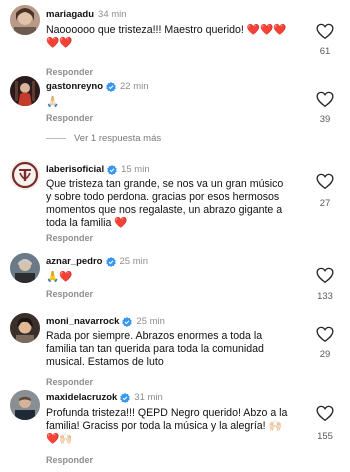 The height and width of the screenshot is (472, 350). Describe the element at coordinates (325, 296) in the screenshot. I see `like-count: 133` at that location.